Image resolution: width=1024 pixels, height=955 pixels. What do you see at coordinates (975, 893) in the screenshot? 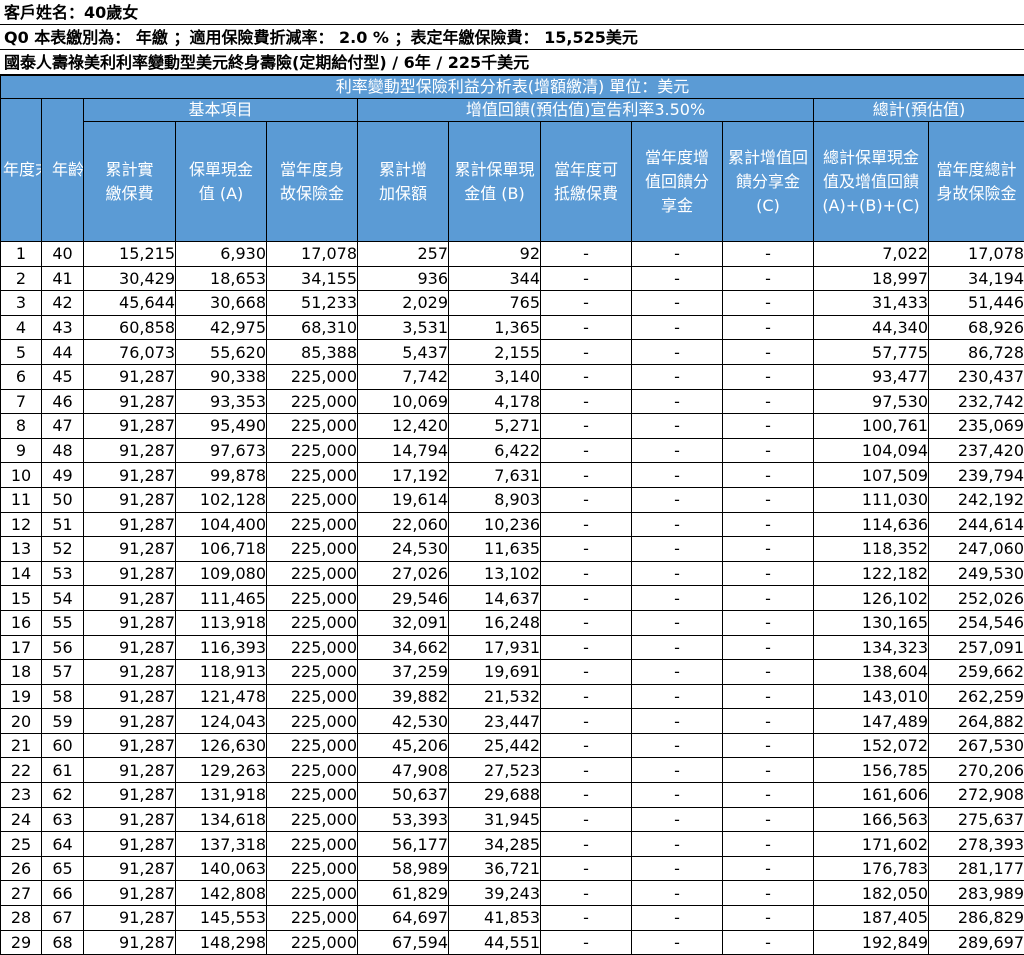
I see `cell-total-death: 283,989` at bounding box center [975, 893].